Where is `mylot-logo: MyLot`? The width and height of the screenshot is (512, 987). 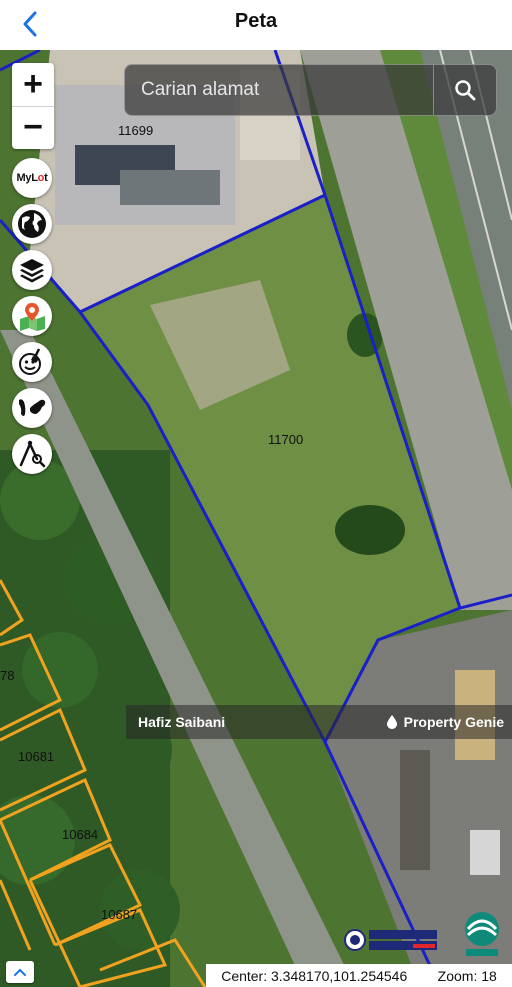 mylot-logo: MyLot is located at coordinates (32, 178).